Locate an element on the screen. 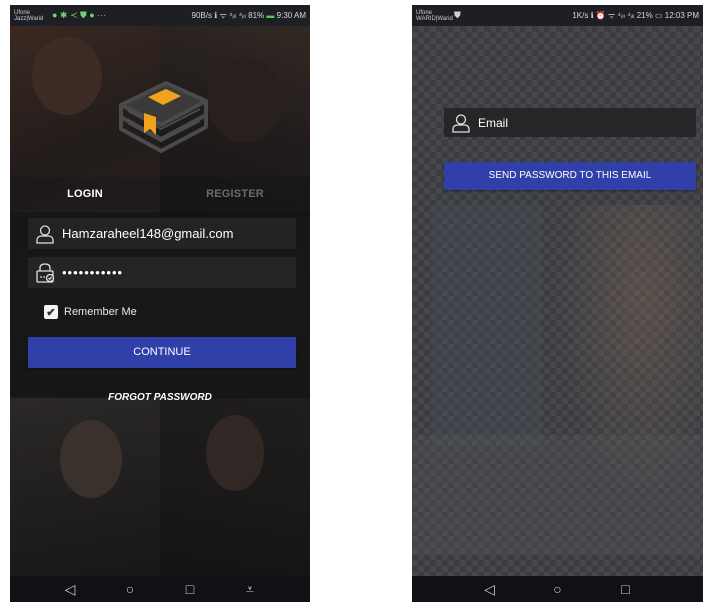  email-value: Hamzaraheel148@gmail.com is located at coordinates (148, 233).